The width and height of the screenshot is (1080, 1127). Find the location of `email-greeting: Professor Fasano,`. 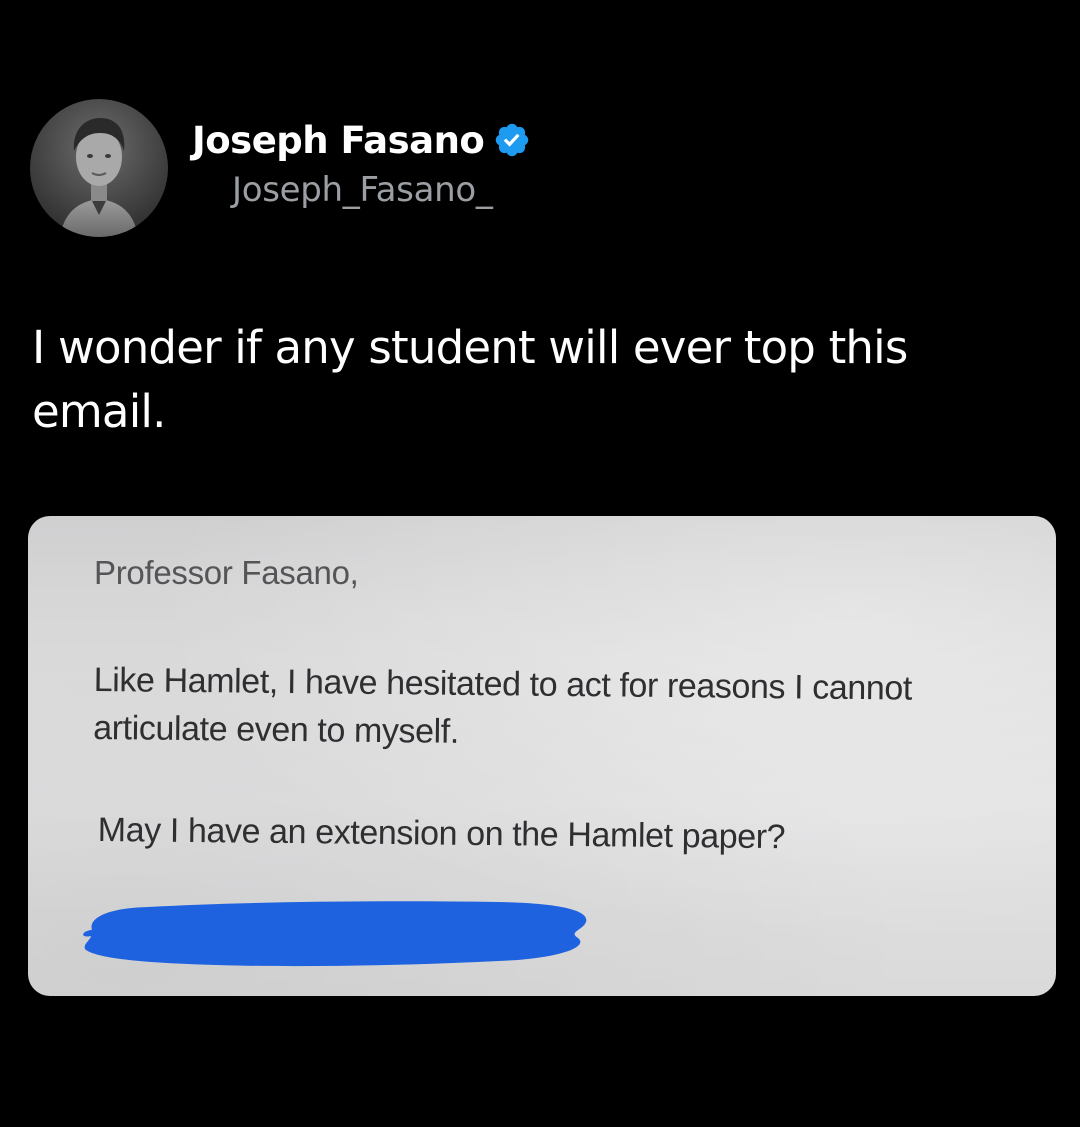

email-greeting: Professor Fasano, is located at coordinates (226, 572).